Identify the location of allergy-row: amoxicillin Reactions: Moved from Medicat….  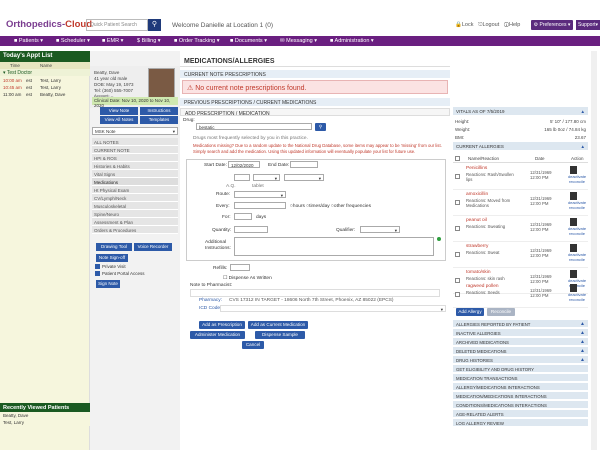
(520, 203).